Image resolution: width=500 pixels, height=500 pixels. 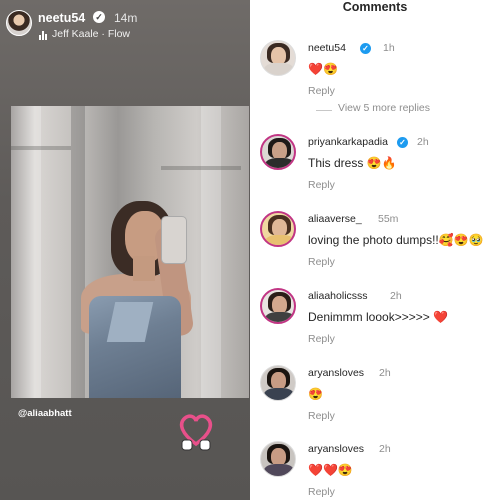 What do you see at coordinates (377, 398) in the screenshot?
I see `comment-item: aryansloves 2h 😍 Reply` at bounding box center [377, 398].